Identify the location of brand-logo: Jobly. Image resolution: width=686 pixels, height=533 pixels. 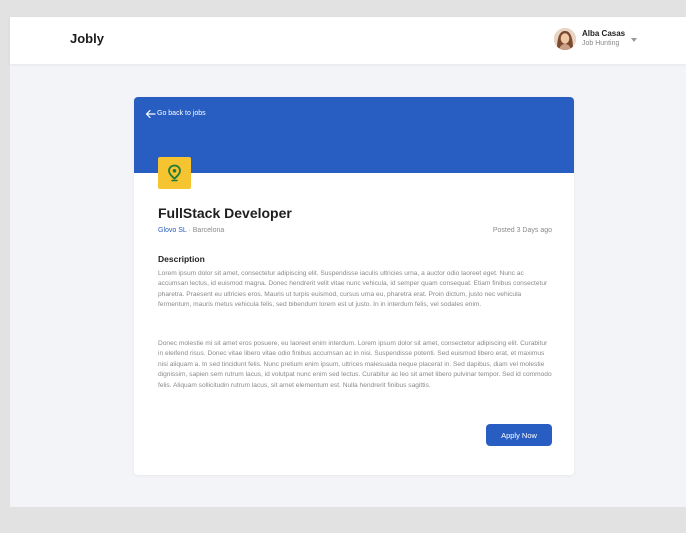
(87, 38).